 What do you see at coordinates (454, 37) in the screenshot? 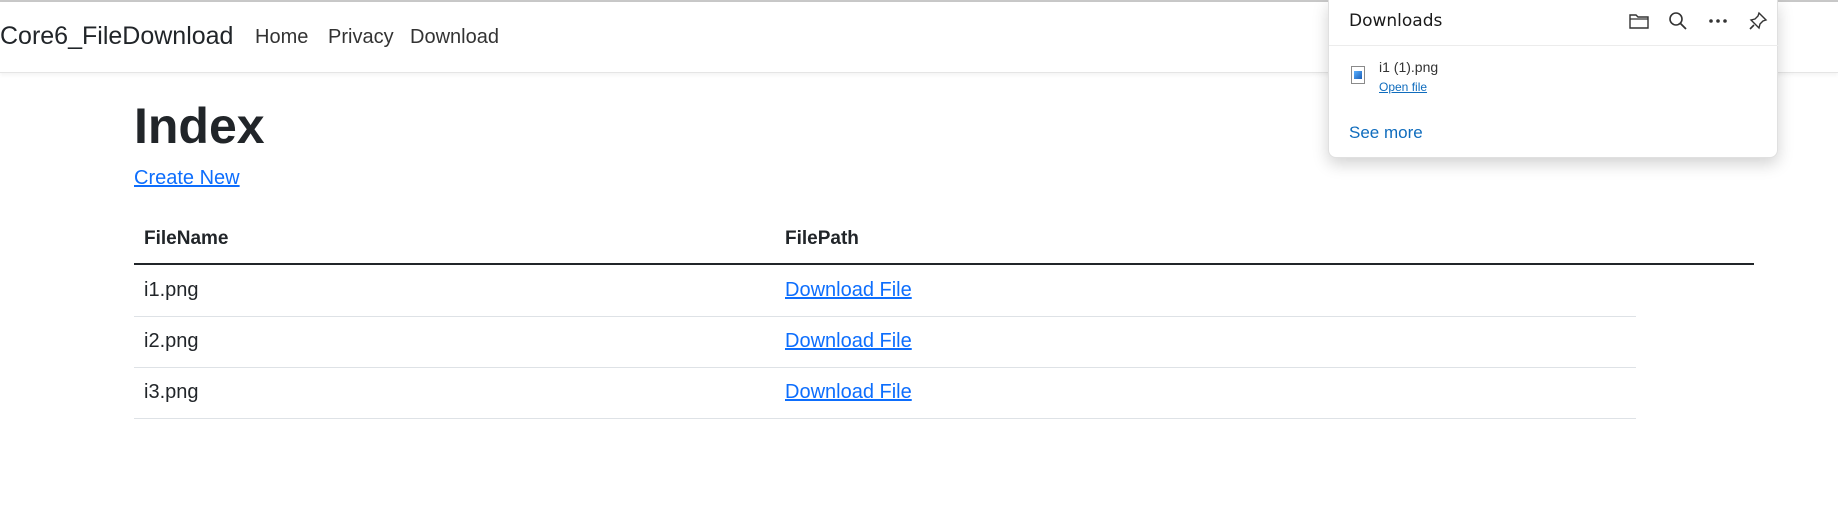
I see `nav-link-download: Download` at bounding box center [454, 37].